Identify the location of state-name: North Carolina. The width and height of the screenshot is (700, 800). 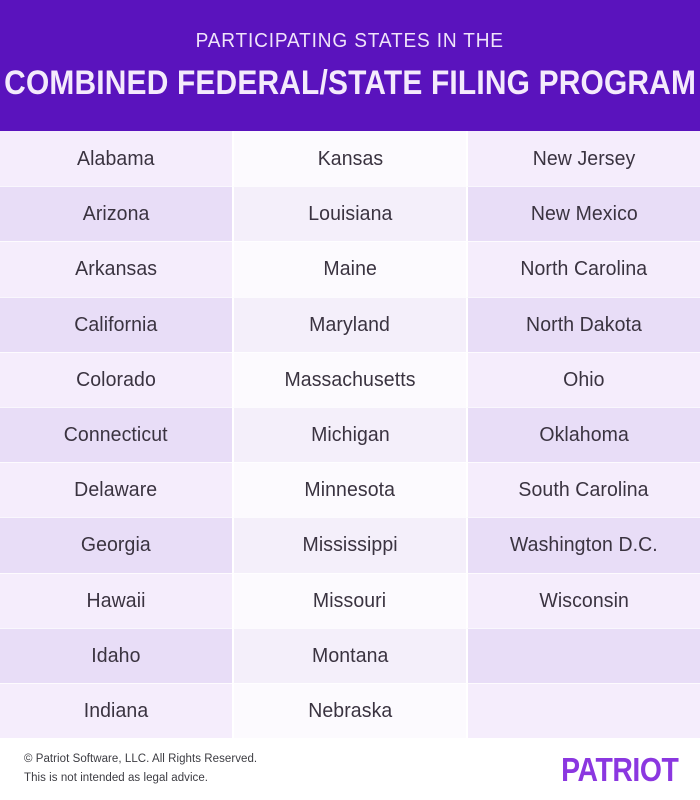
(584, 269).